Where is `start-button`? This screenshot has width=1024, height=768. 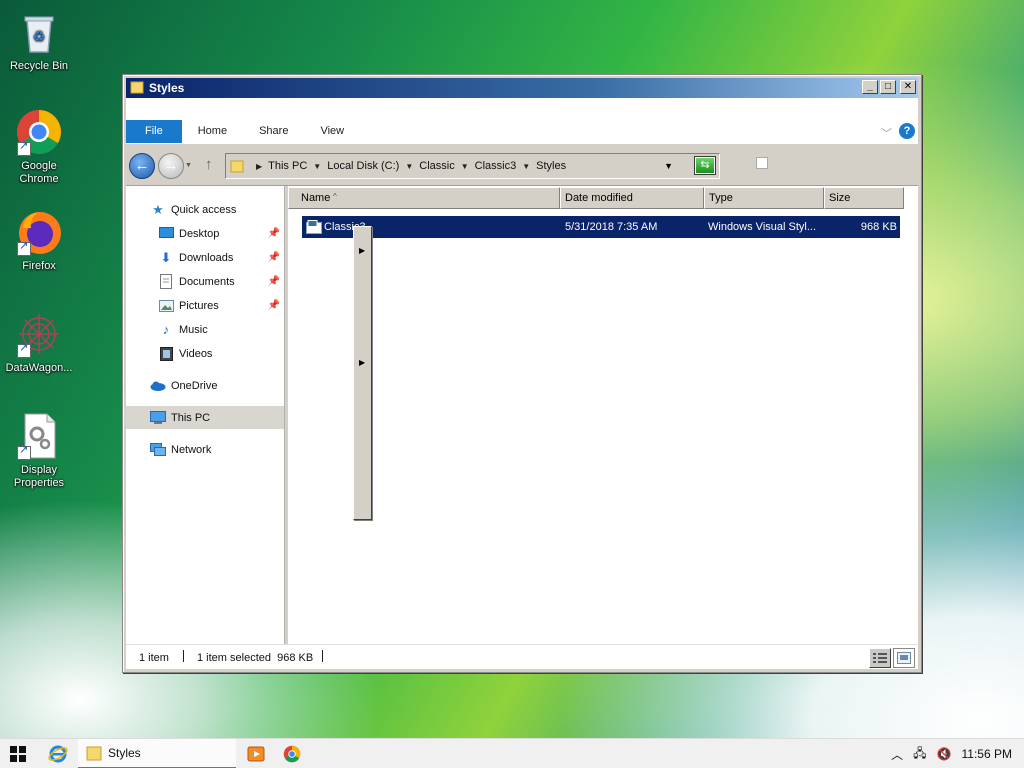 start-button is located at coordinates (18, 753).